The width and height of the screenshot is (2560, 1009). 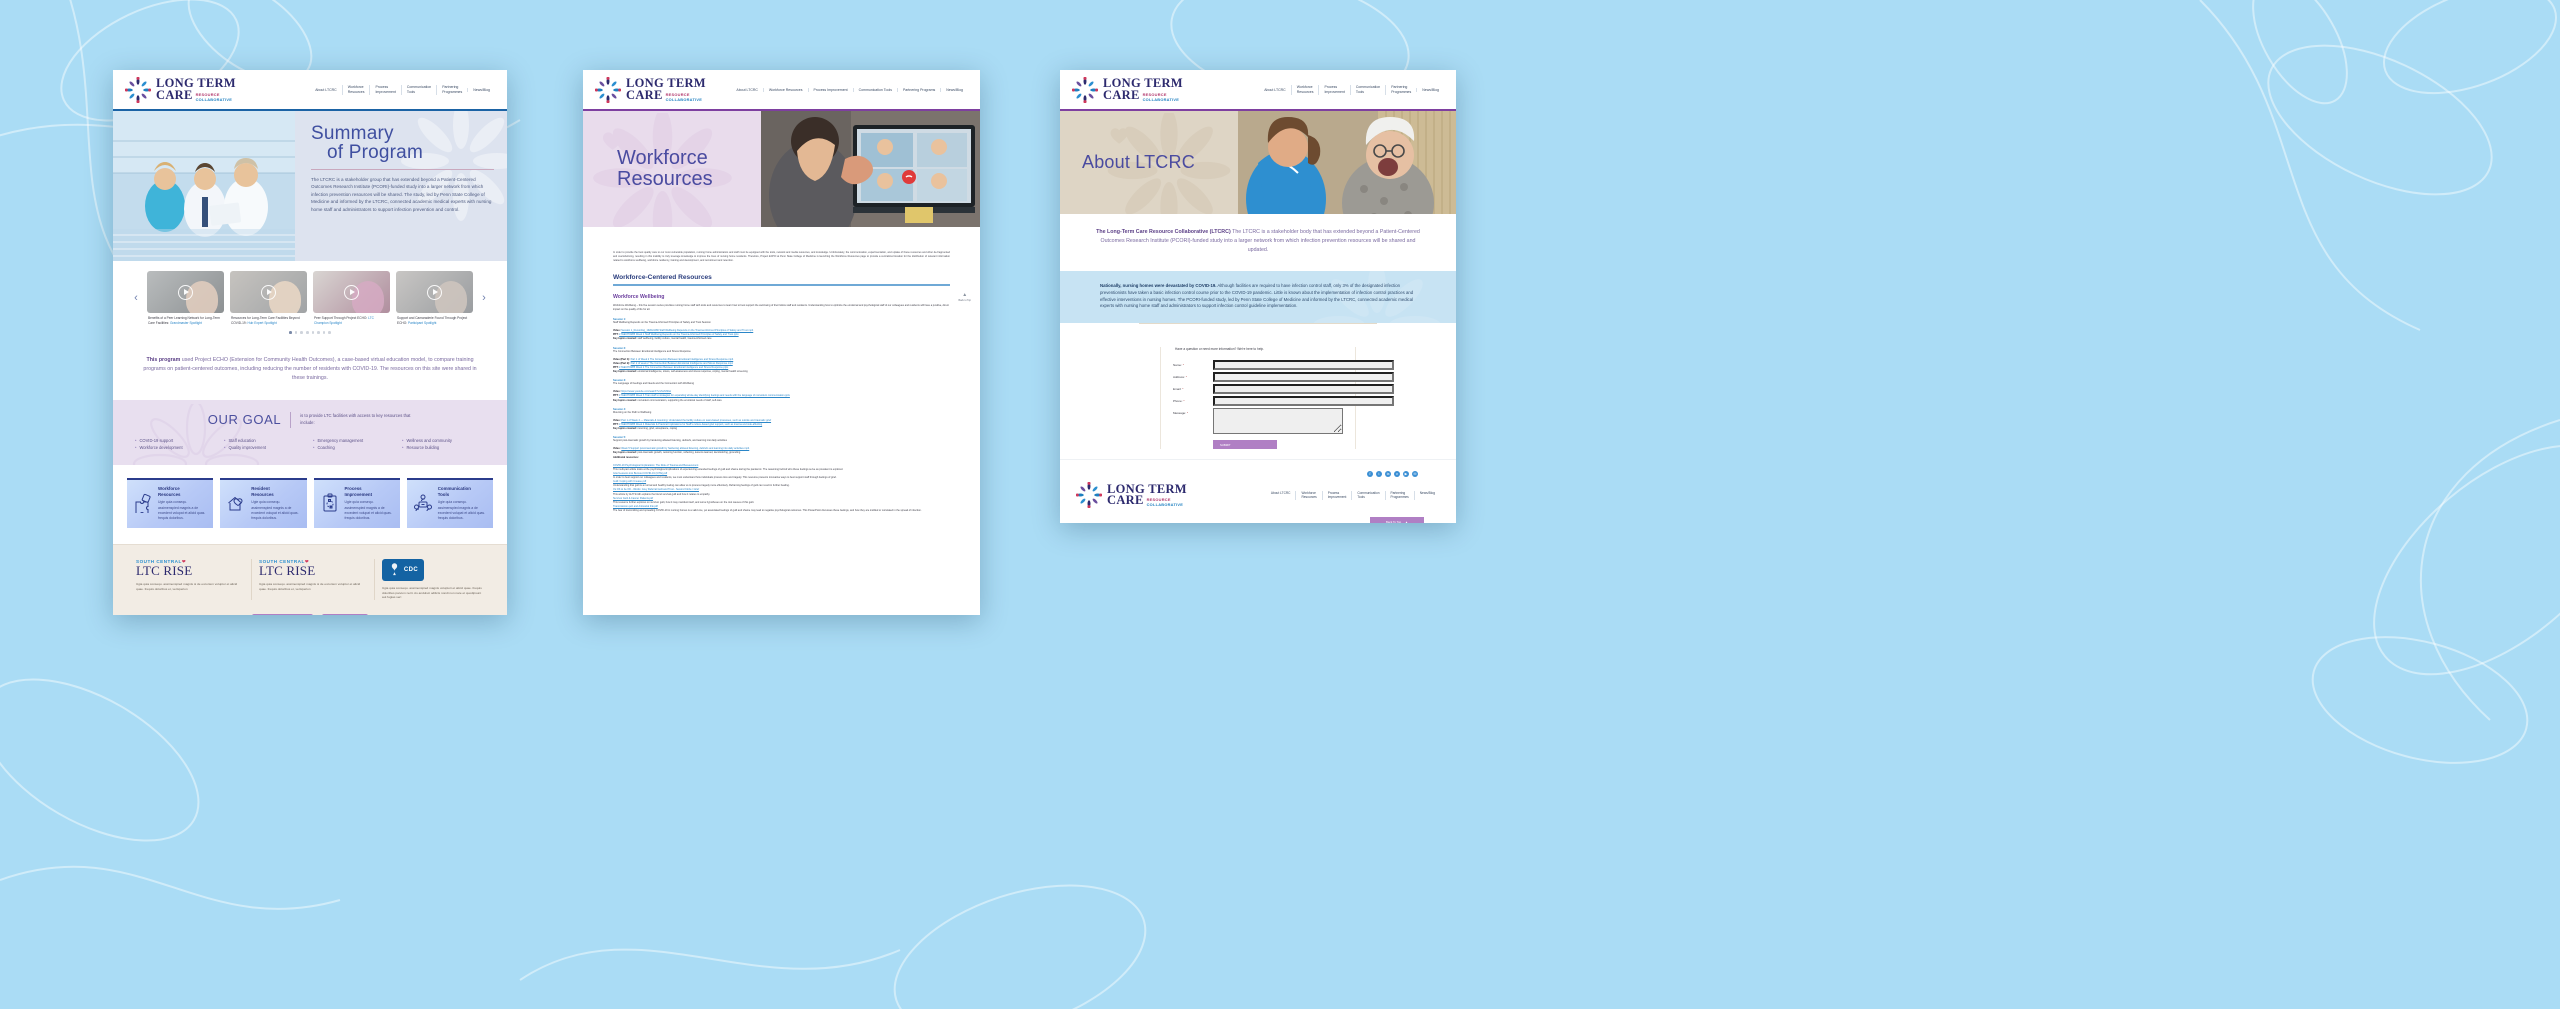 I want to click on back-to-top-button: Back To Top ▲, so click(x=1397, y=520).